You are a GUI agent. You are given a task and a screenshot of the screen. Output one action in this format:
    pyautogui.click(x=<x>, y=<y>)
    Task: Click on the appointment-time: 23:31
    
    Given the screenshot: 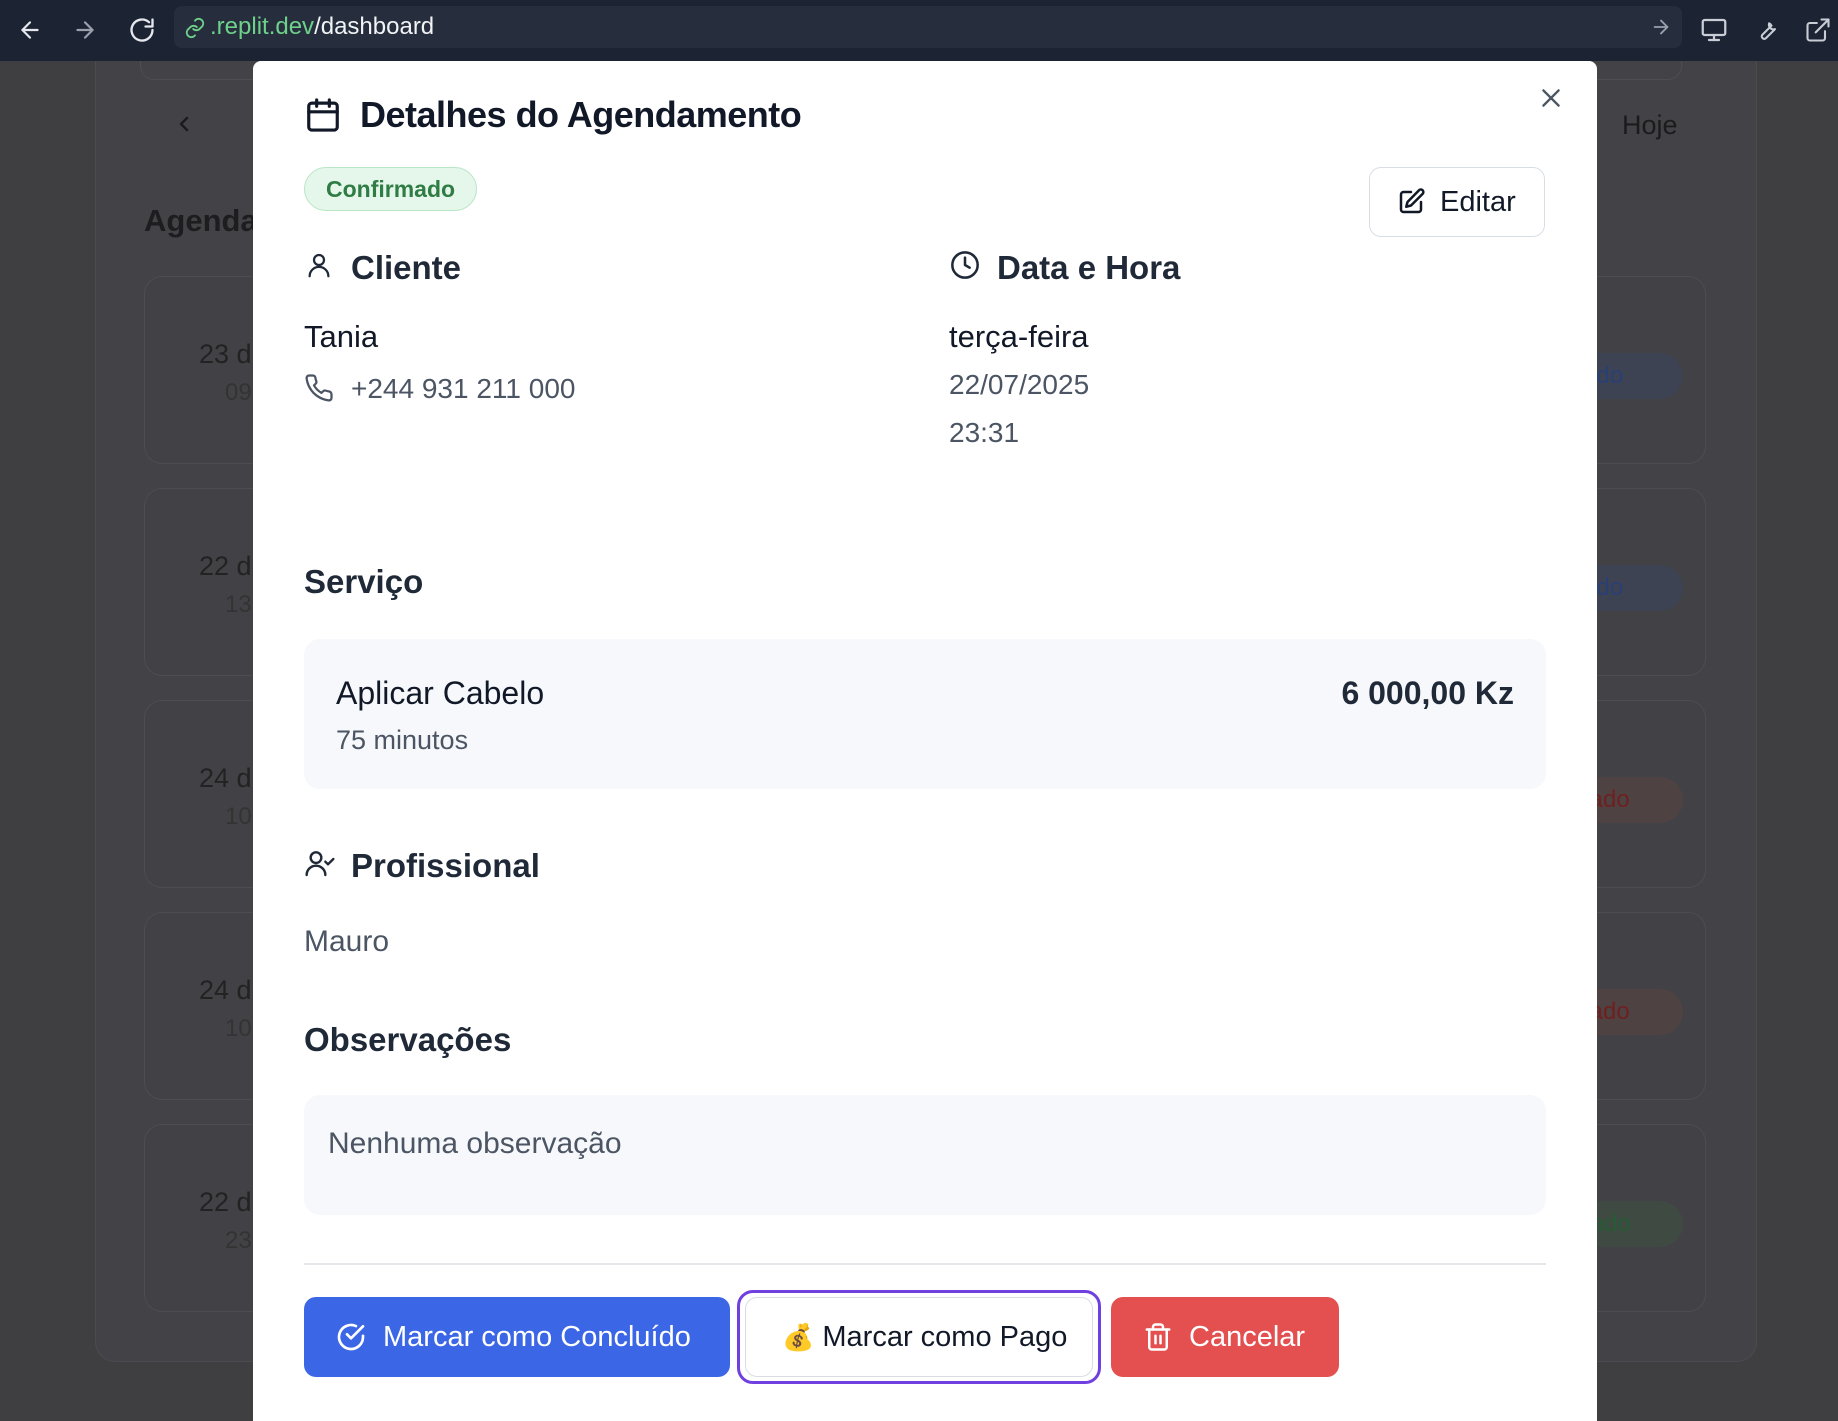 What is the action you would take?
    pyautogui.click(x=984, y=432)
    